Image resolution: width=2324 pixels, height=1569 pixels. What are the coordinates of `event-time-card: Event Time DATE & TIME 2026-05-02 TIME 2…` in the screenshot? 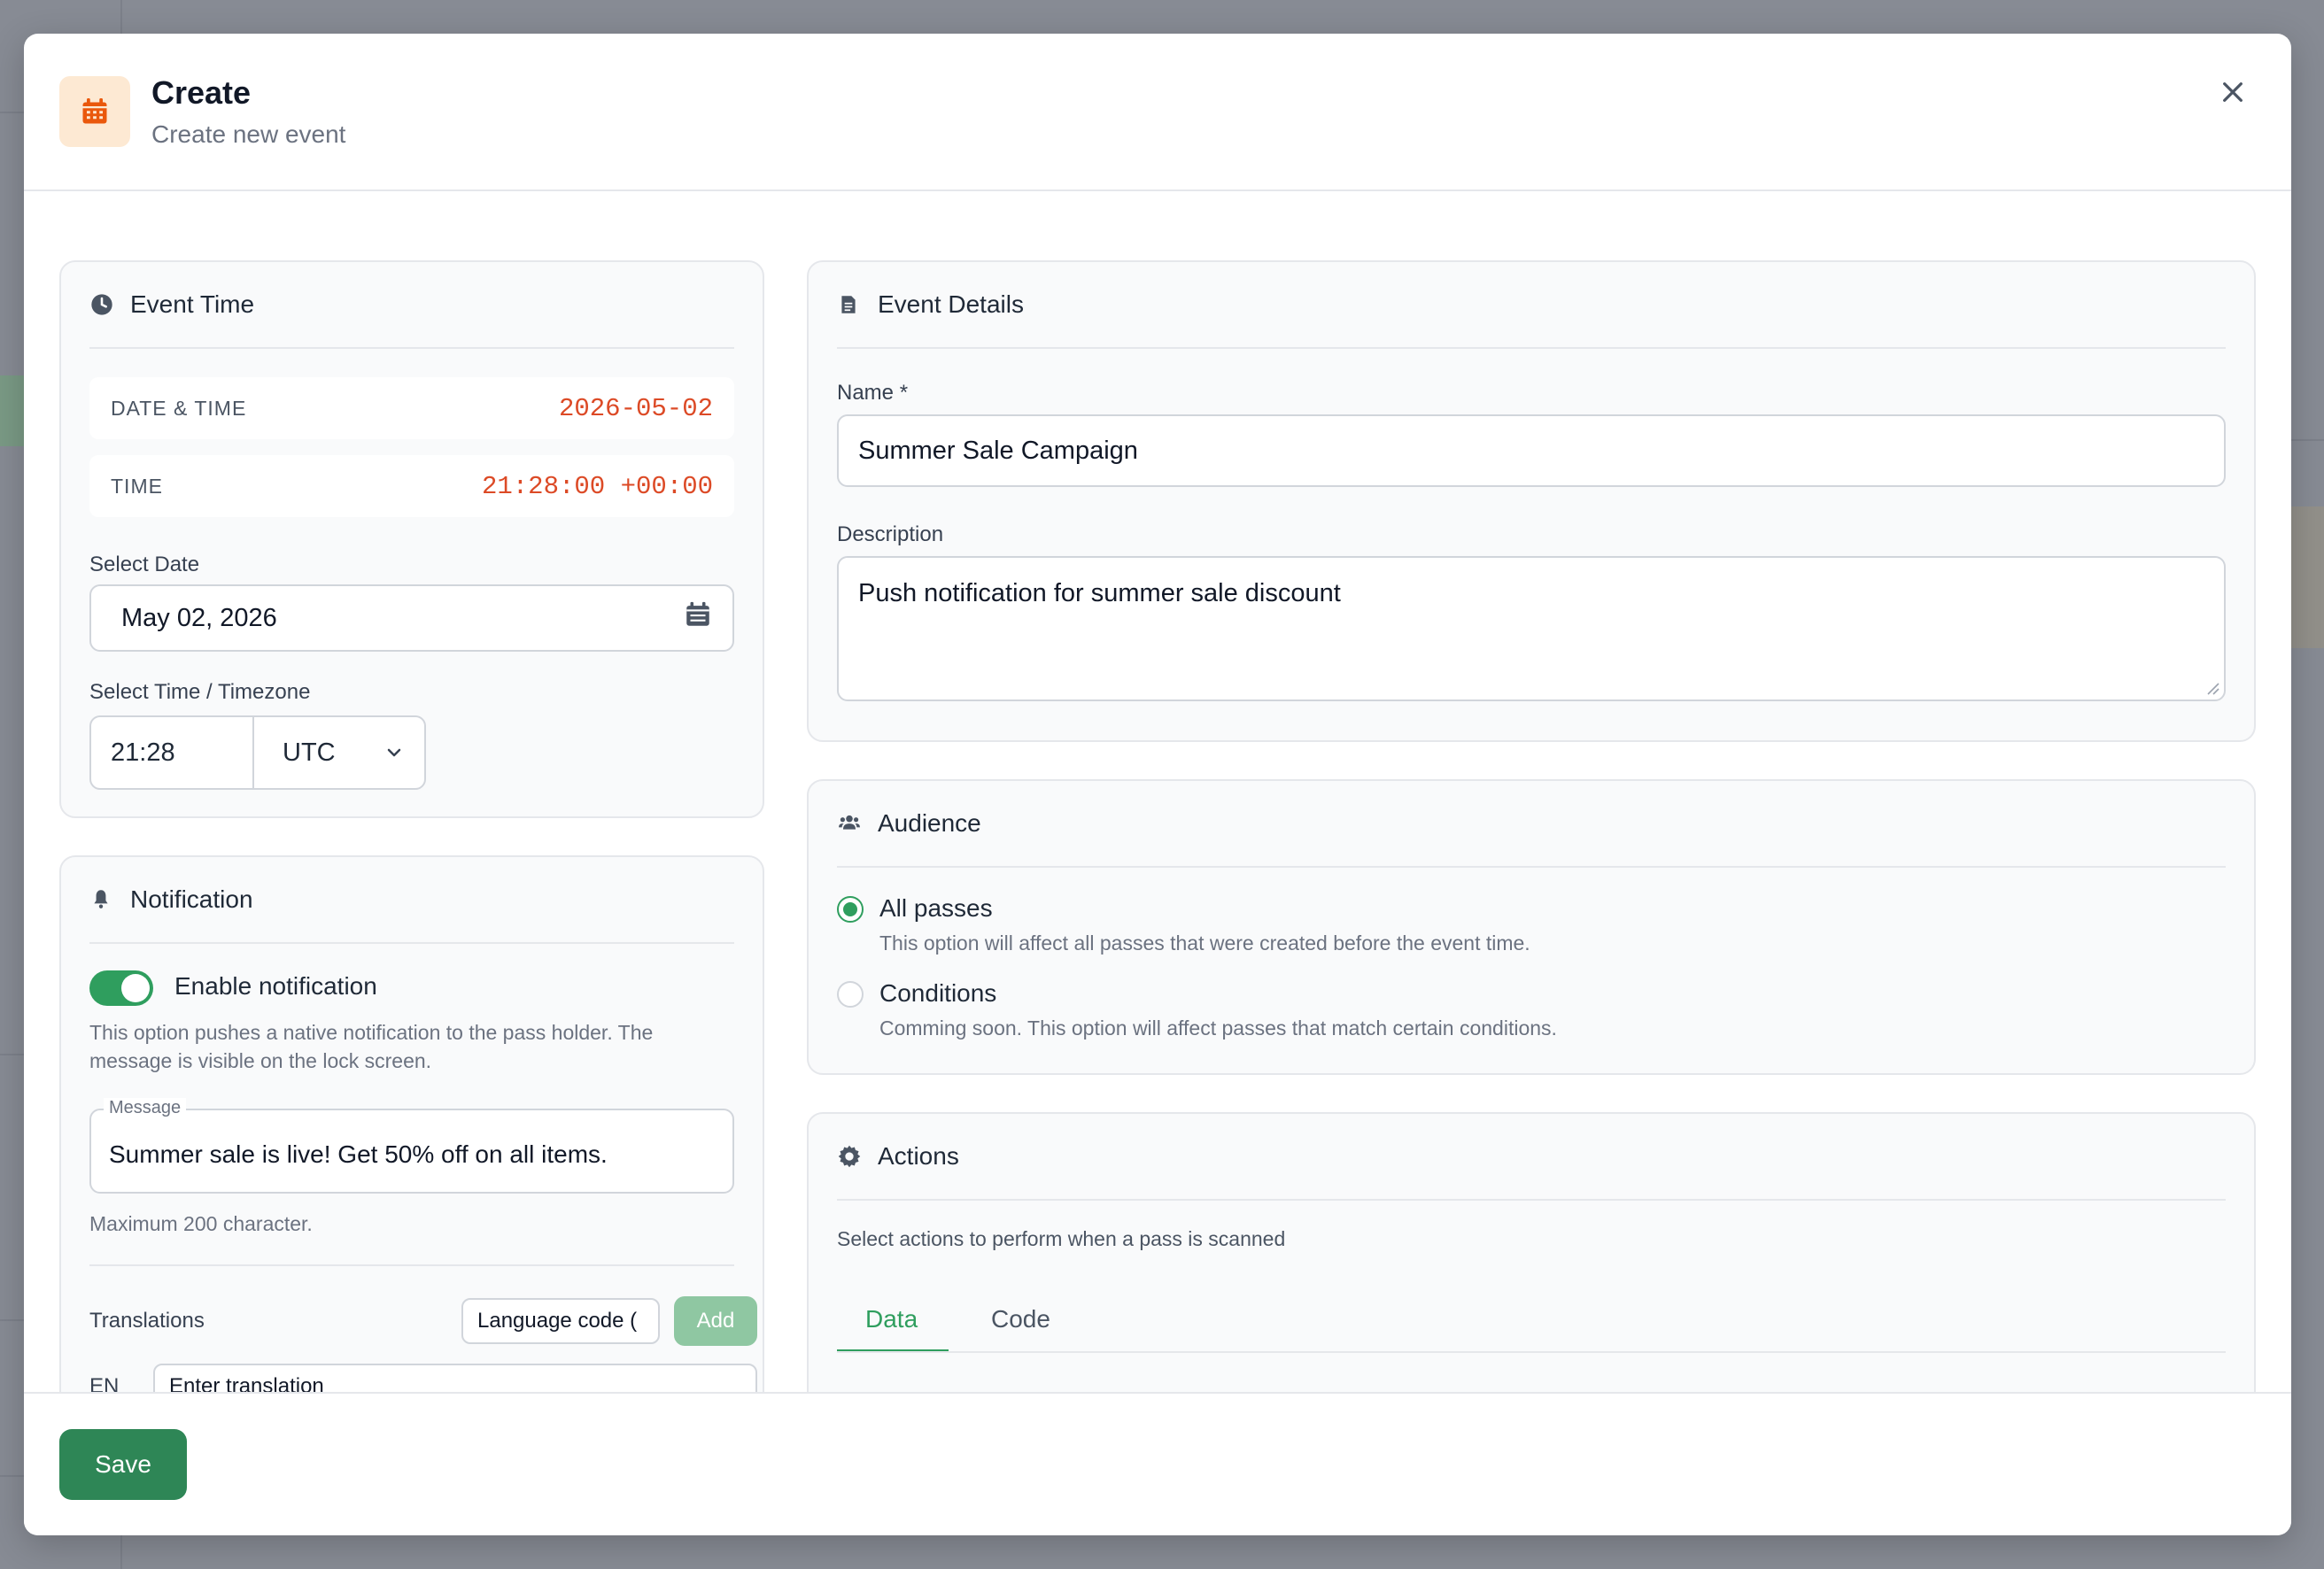 It's located at (411, 539).